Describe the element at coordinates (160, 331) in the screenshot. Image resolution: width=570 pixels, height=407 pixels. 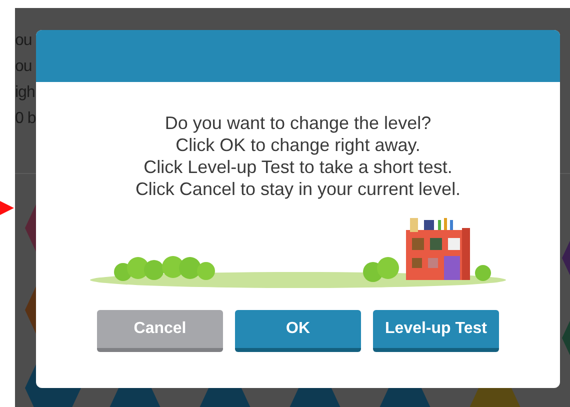
I see `dialog-button: Cancel` at that location.